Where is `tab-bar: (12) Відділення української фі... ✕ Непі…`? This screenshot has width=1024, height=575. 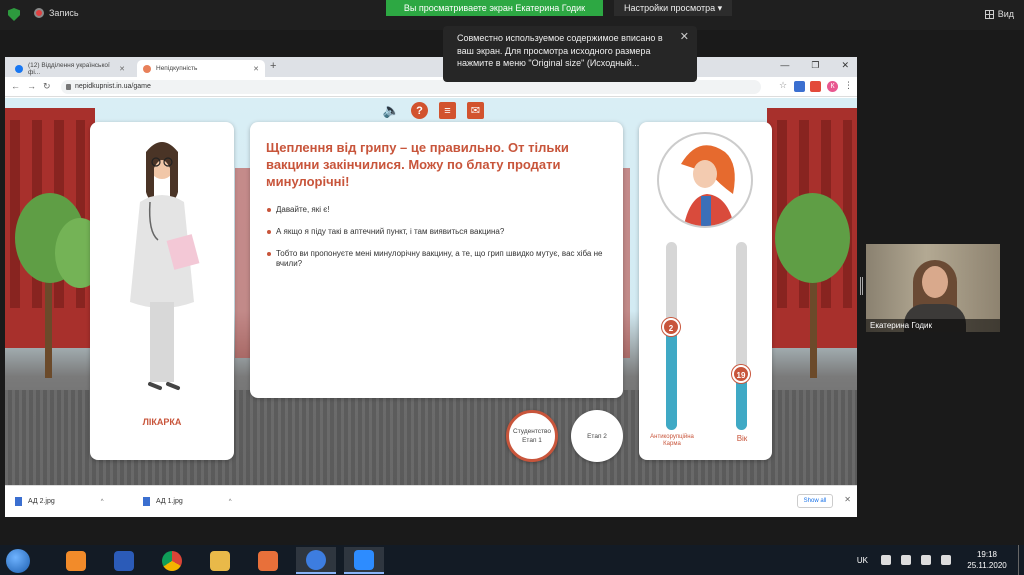
tab-bar: (12) Відділення української фі... ✕ Непі… is located at coordinates (431, 67).